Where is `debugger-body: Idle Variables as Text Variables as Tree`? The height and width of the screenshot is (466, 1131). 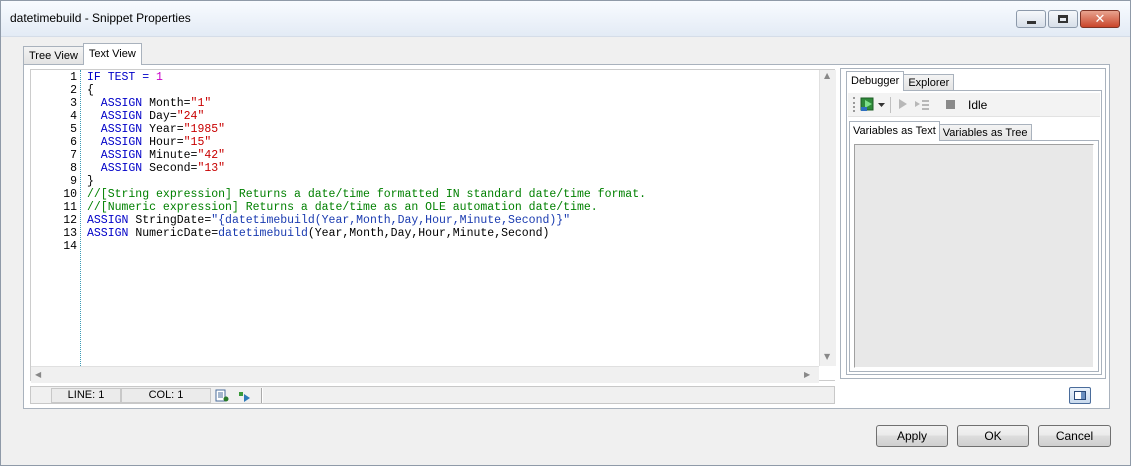
debugger-body: Idle Variables as Text Variables as Tree is located at coordinates (974, 232).